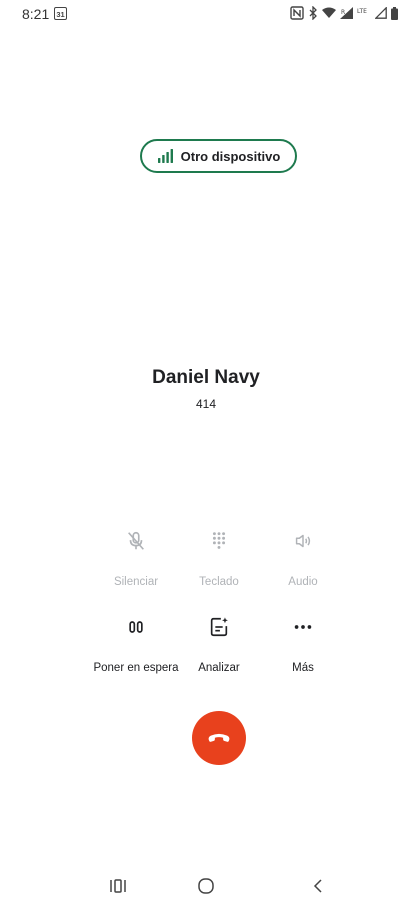  I want to click on mute-label: Silenciar, so click(136, 582).